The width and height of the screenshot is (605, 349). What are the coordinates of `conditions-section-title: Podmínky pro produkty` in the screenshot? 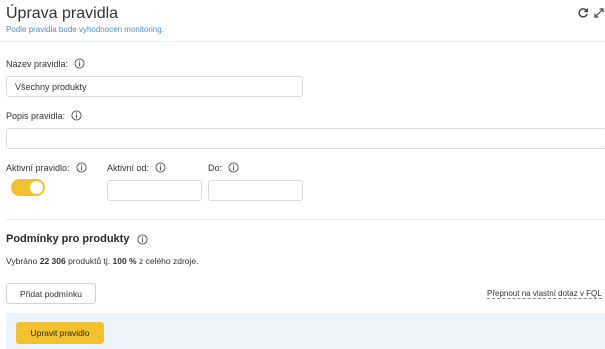 It's located at (77, 239).